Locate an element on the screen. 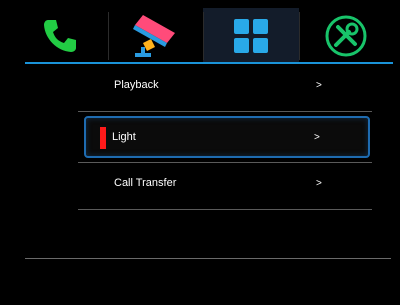 The image size is (400, 305). tools-icon is located at coordinates (346, 36).